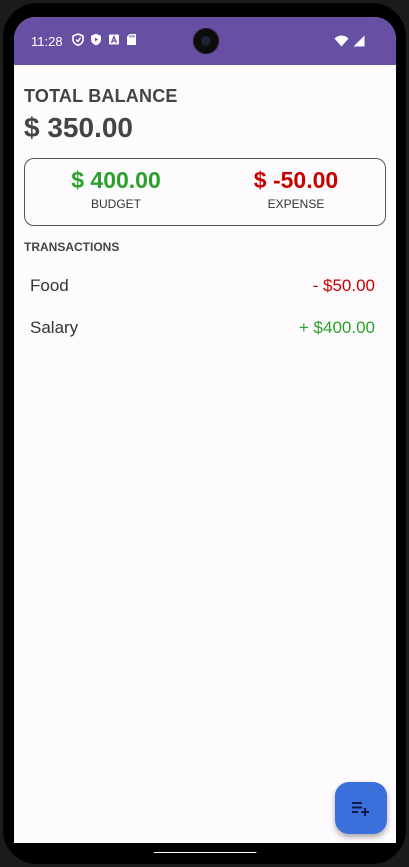  What do you see at coordinates (116, 180) in the screenshot?
I see `budget-amount: $ 400.00` at bounding box center [116, 180].